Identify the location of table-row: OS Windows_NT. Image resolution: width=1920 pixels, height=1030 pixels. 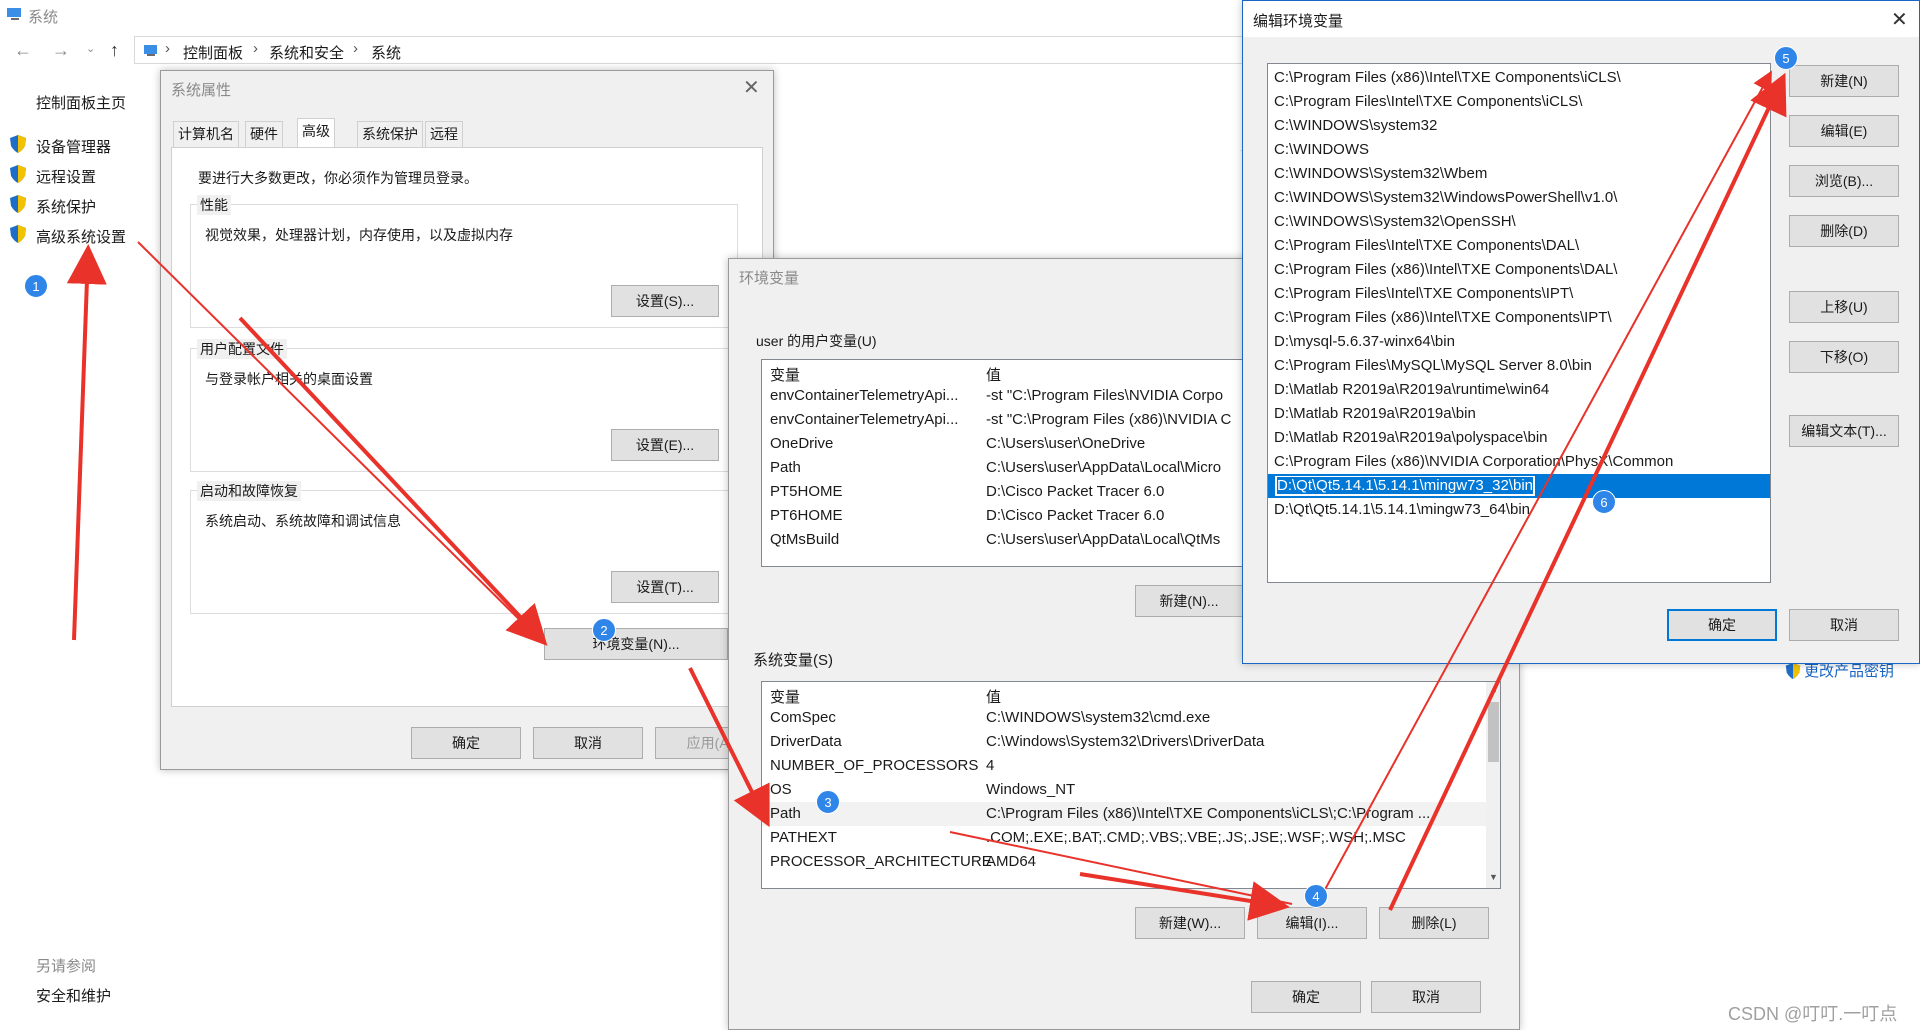
(1131, 790).